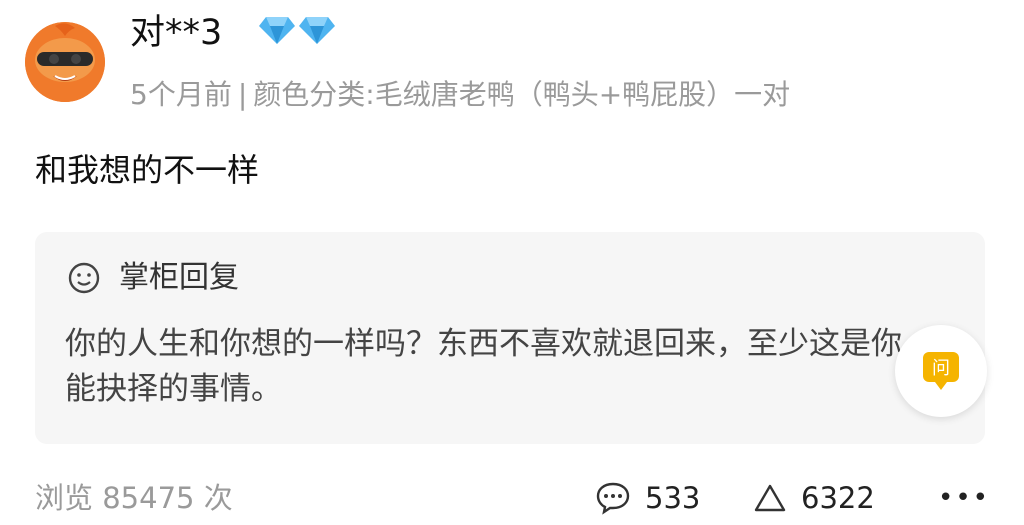 The height and width of the screenshot is (525, 1024). Describe the element at coordinates (838, 498) in the screenshot. I see `like-count: 6322` at that location.